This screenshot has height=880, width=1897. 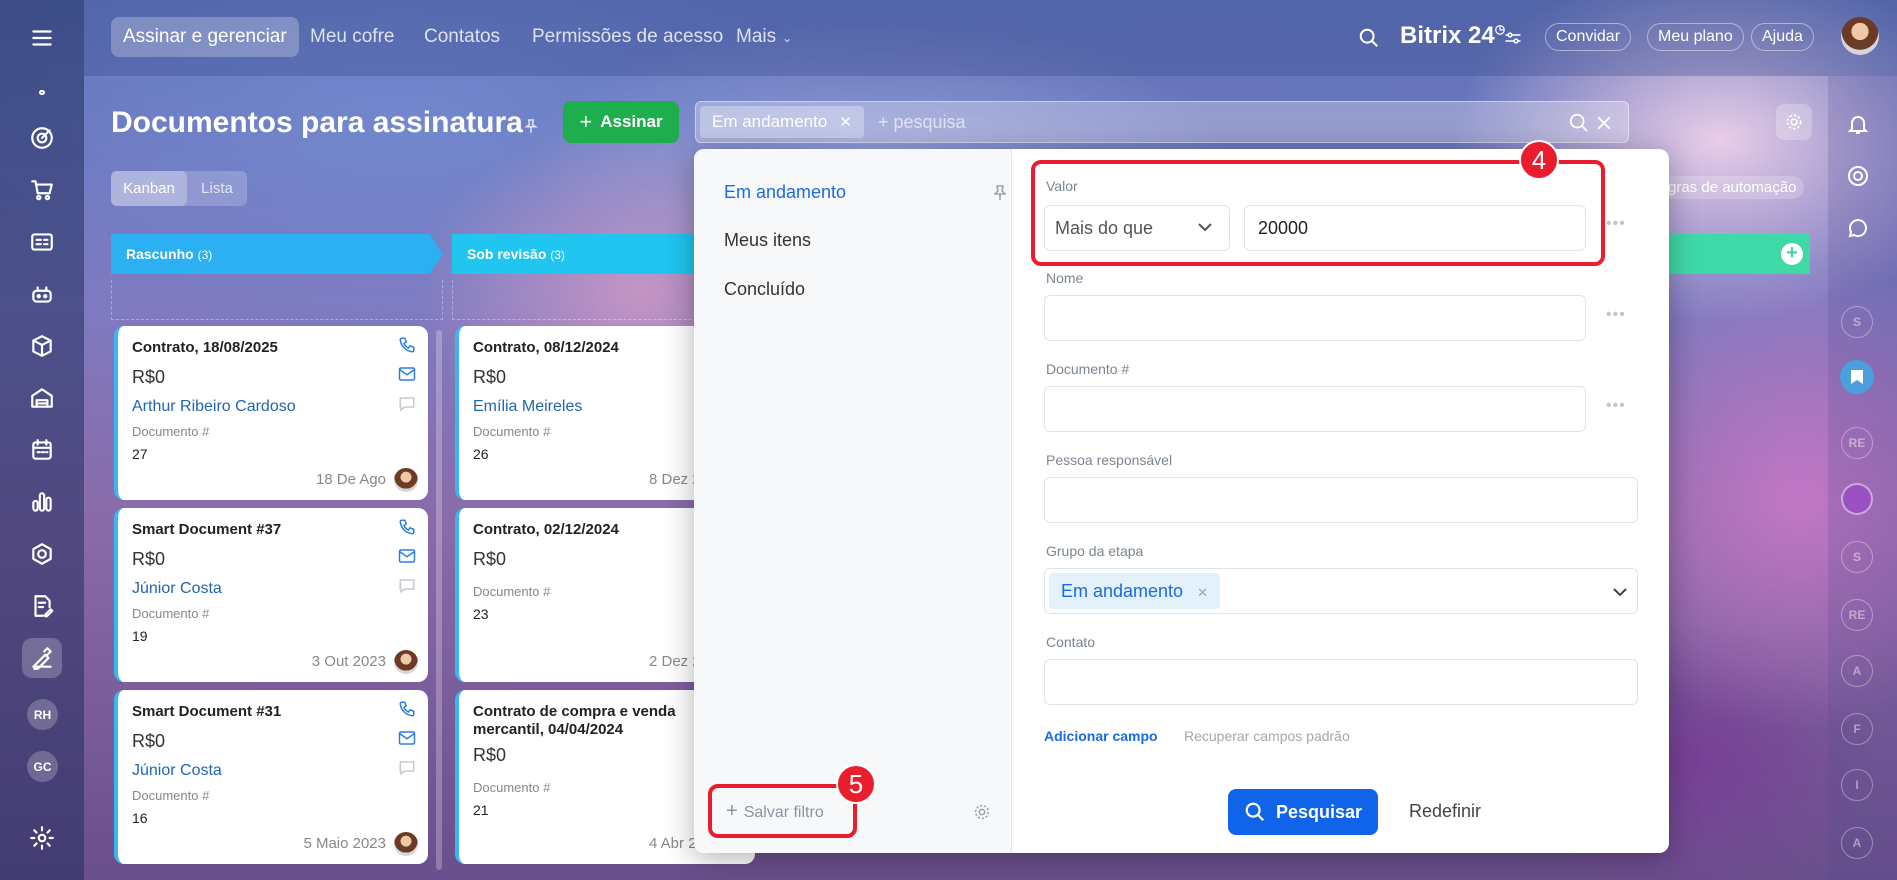 I want to click on card-contact: Arthur Ribeiro Cardoso, so click(x=273, y=407).